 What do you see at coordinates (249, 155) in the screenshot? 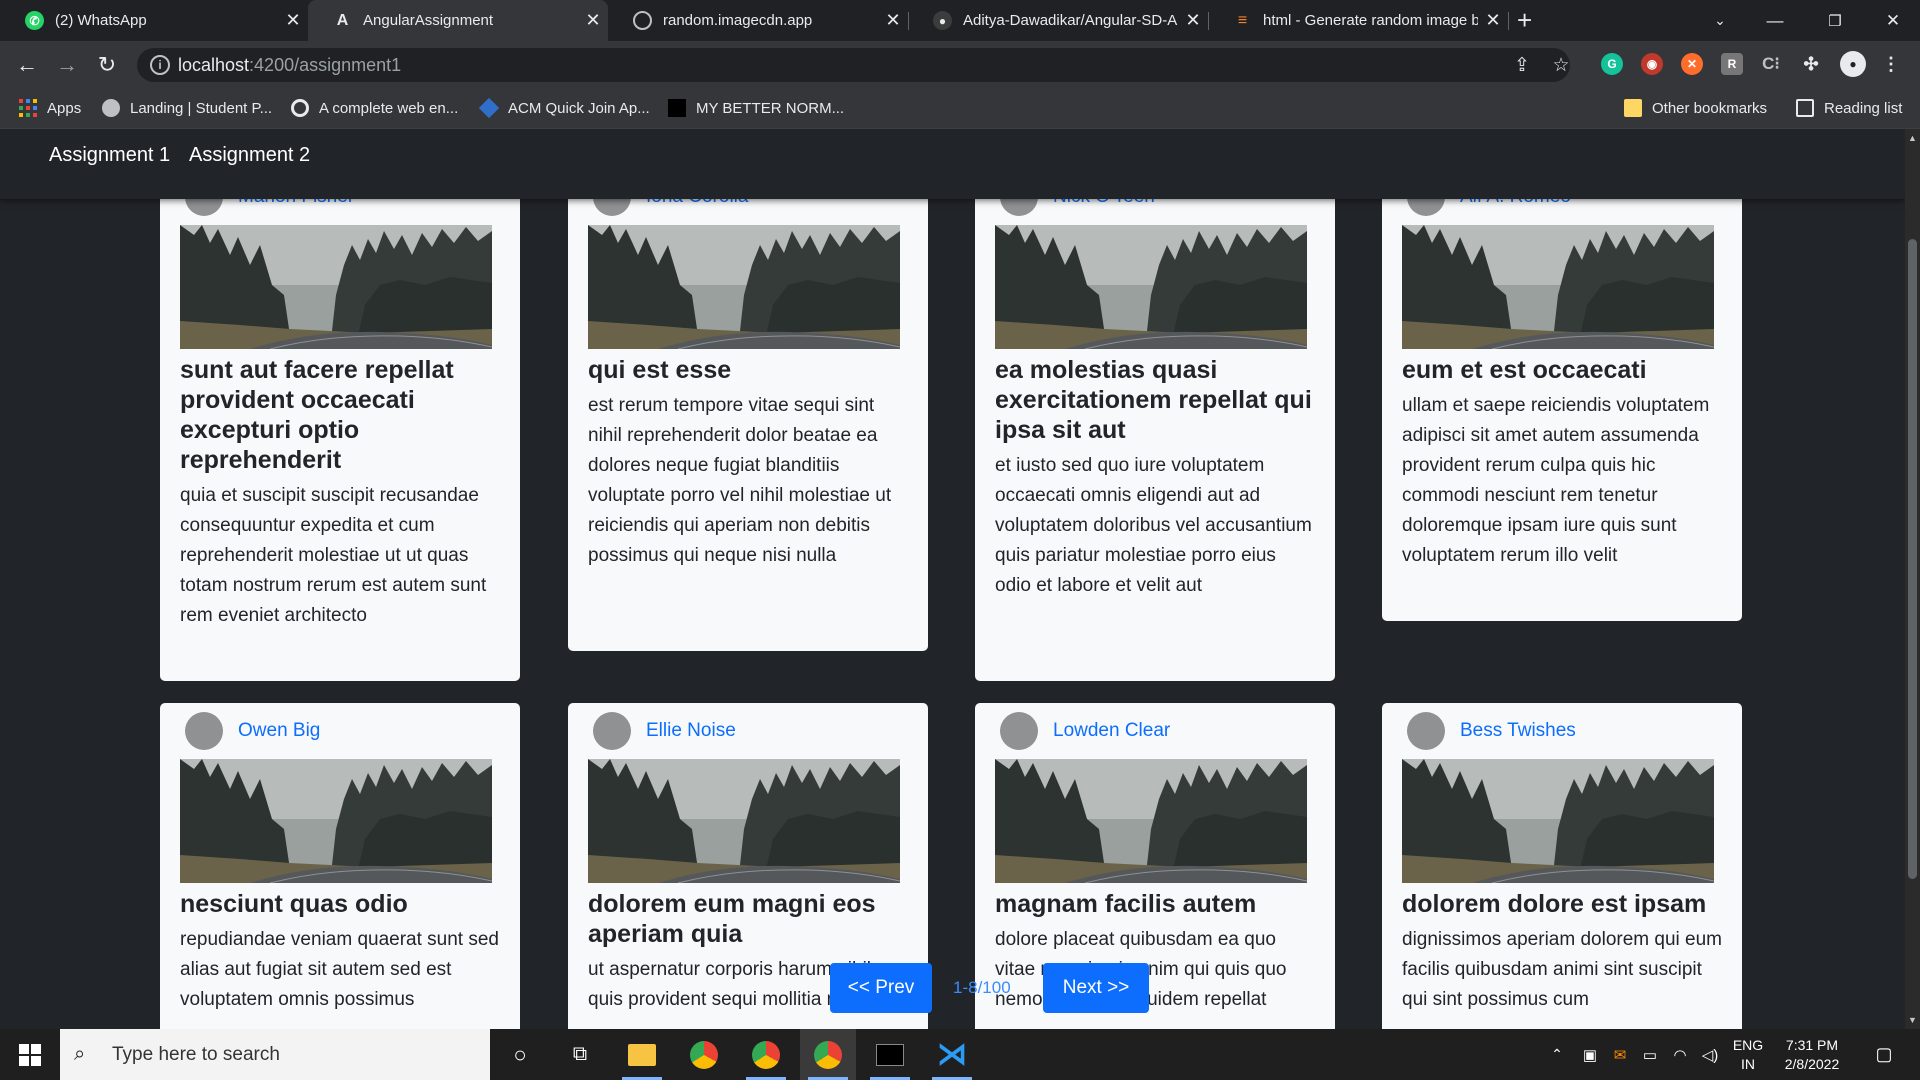
I see `nav-link-assignment-2: Assignment 2` at bounding box center [249, 155].